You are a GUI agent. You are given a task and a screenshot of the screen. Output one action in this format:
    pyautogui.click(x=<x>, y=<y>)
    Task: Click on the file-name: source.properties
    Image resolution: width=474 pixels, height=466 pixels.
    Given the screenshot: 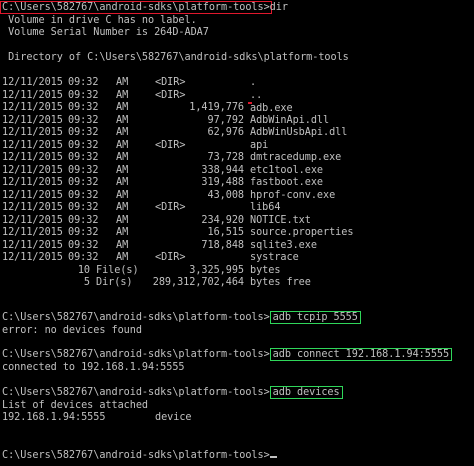 What is the action you would take?
    pyautogui.click(x=302, y=232)
    